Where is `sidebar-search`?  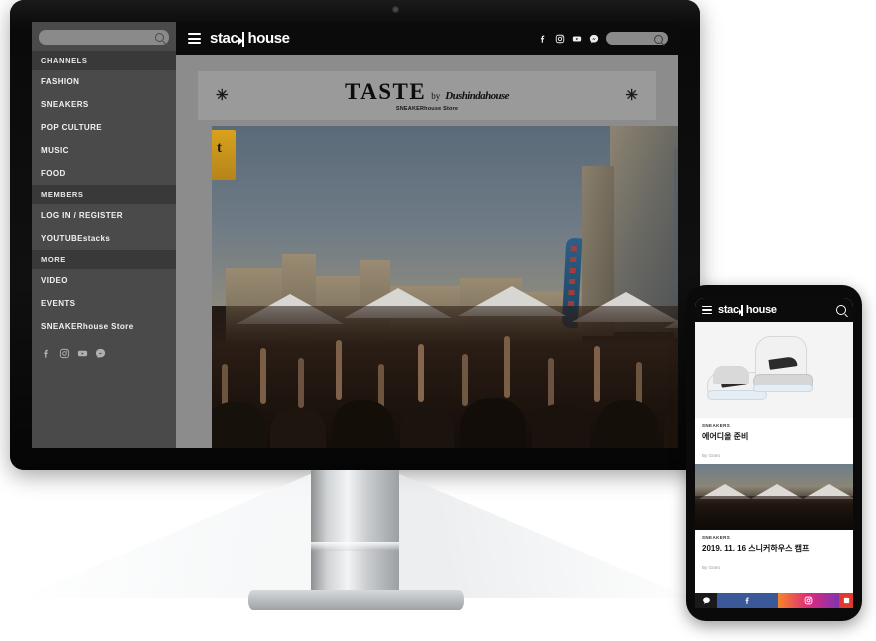
sidebar-search is located at coordinates (104, 39).